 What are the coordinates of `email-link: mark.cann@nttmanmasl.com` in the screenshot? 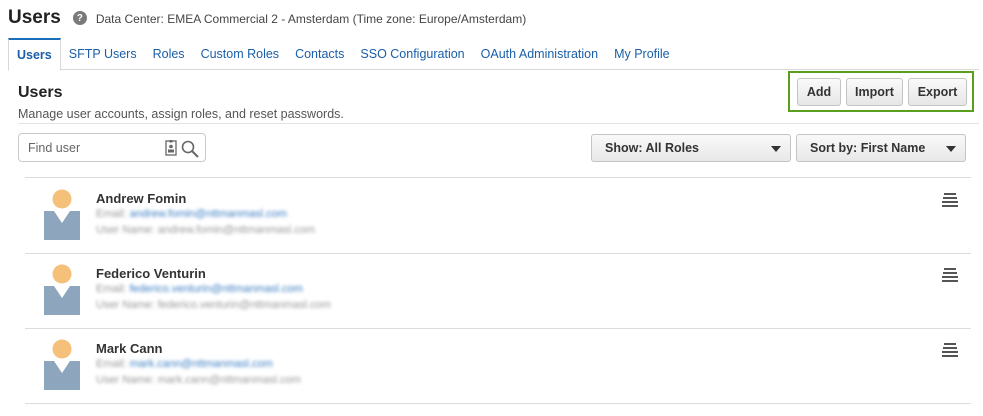 It's located at (201, 364).